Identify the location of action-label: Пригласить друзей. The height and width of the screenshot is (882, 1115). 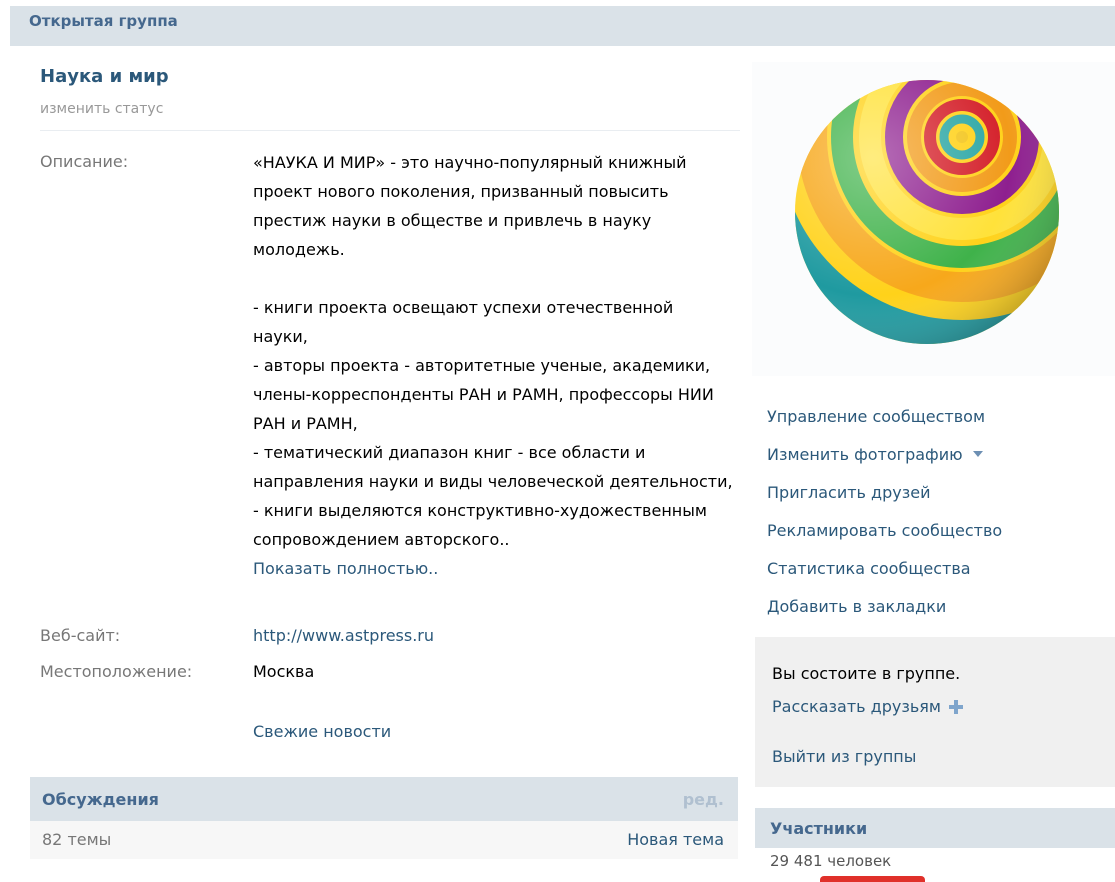
(849, 492).